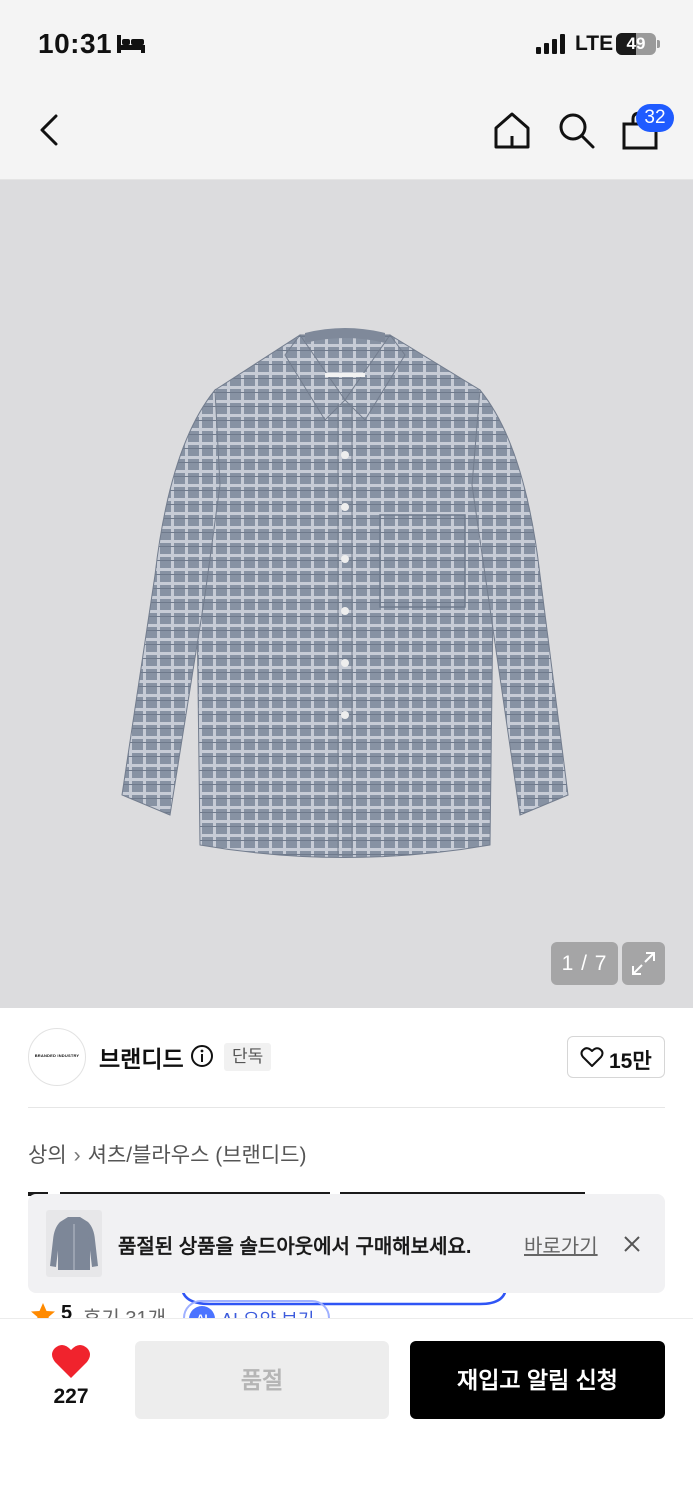  I want to click on brand-like-button: 15만, so click(616, 1057).